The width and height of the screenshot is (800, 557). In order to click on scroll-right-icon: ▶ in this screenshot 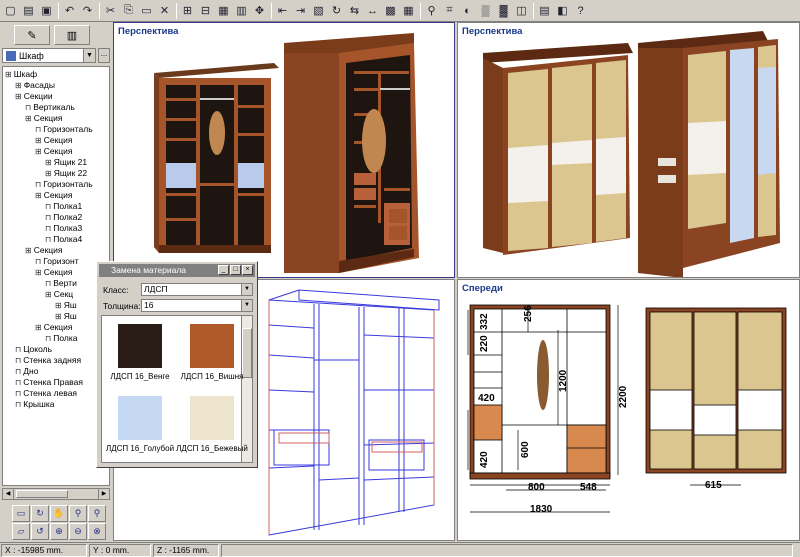, I will do `click(103, 494)`.